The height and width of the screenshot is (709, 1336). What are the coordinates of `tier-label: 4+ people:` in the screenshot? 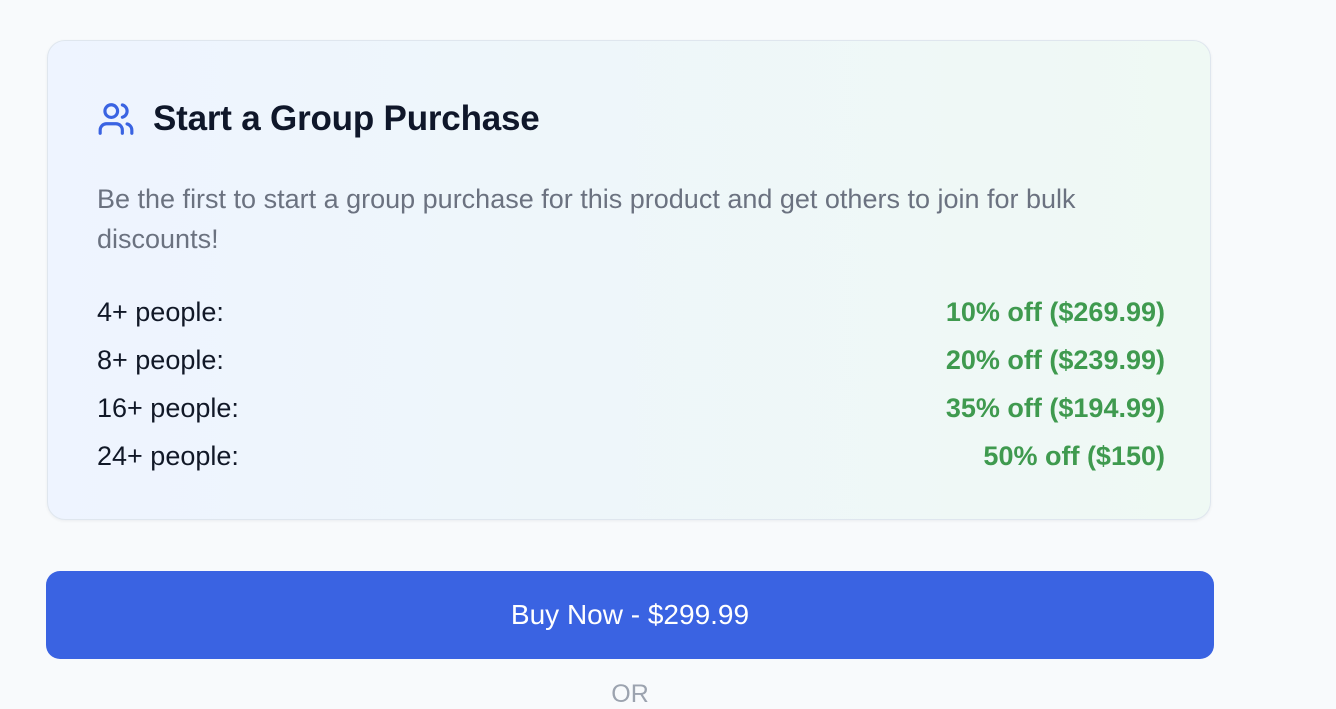 It's located at (160, 311).